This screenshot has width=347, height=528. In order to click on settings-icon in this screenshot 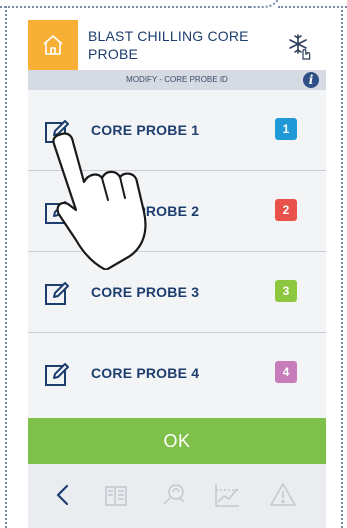, I will do `click(173, 495)`.